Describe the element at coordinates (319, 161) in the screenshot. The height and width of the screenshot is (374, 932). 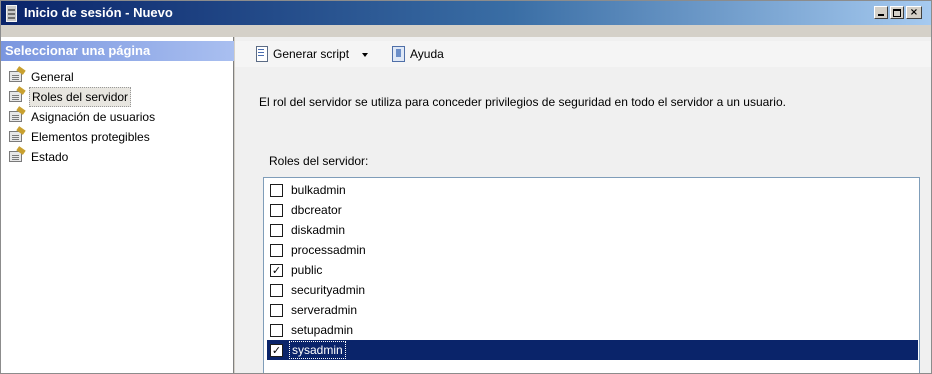
I see `roles-label: Roles del servidor:` at that location.